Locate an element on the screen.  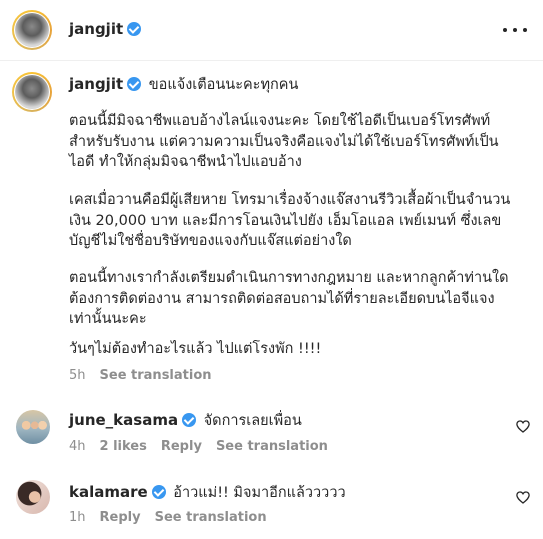
caption-line: ไอดี ทำให้กลุ่มมิจฉาชีพนำไปแอบอ้าง is located at coordinates (185, 162).